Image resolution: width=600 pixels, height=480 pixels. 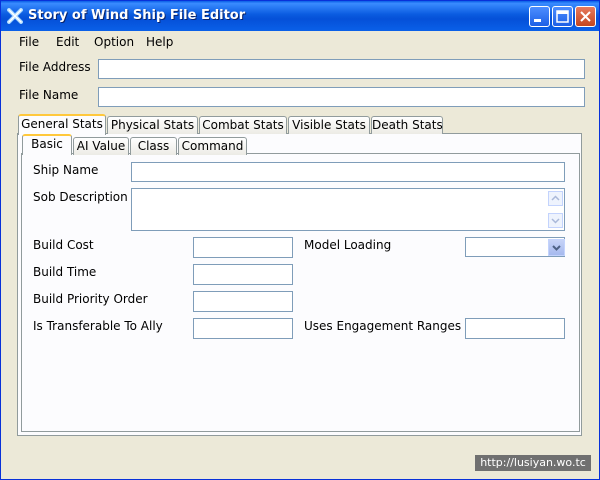 I want to click on maximize-button, so click(x=562, y=16).